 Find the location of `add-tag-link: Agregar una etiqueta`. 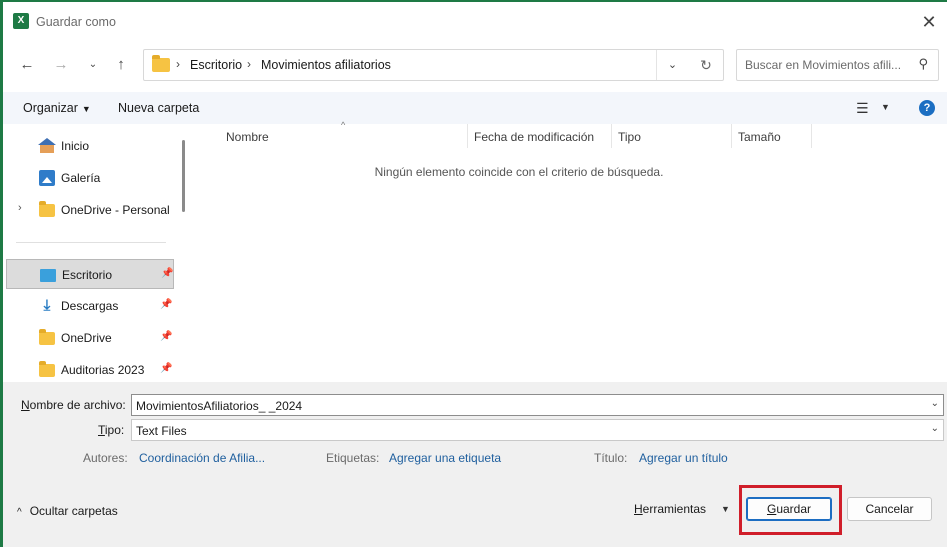

add-tag-link: Agregar una etiqueta is located at coordinates (445, 458).